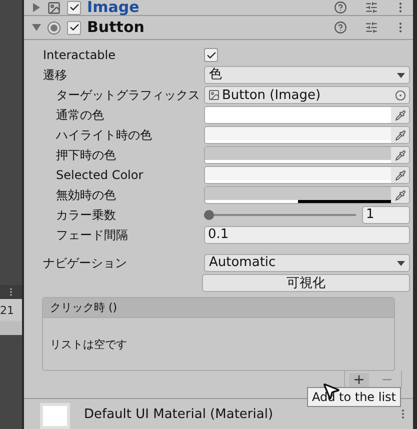 This screenshot has width=417, height=429. What do you see at coordinates (85, 263) in the screenshot?
I see `property-label: ナビゲーション` at bounding box center [85, 263].